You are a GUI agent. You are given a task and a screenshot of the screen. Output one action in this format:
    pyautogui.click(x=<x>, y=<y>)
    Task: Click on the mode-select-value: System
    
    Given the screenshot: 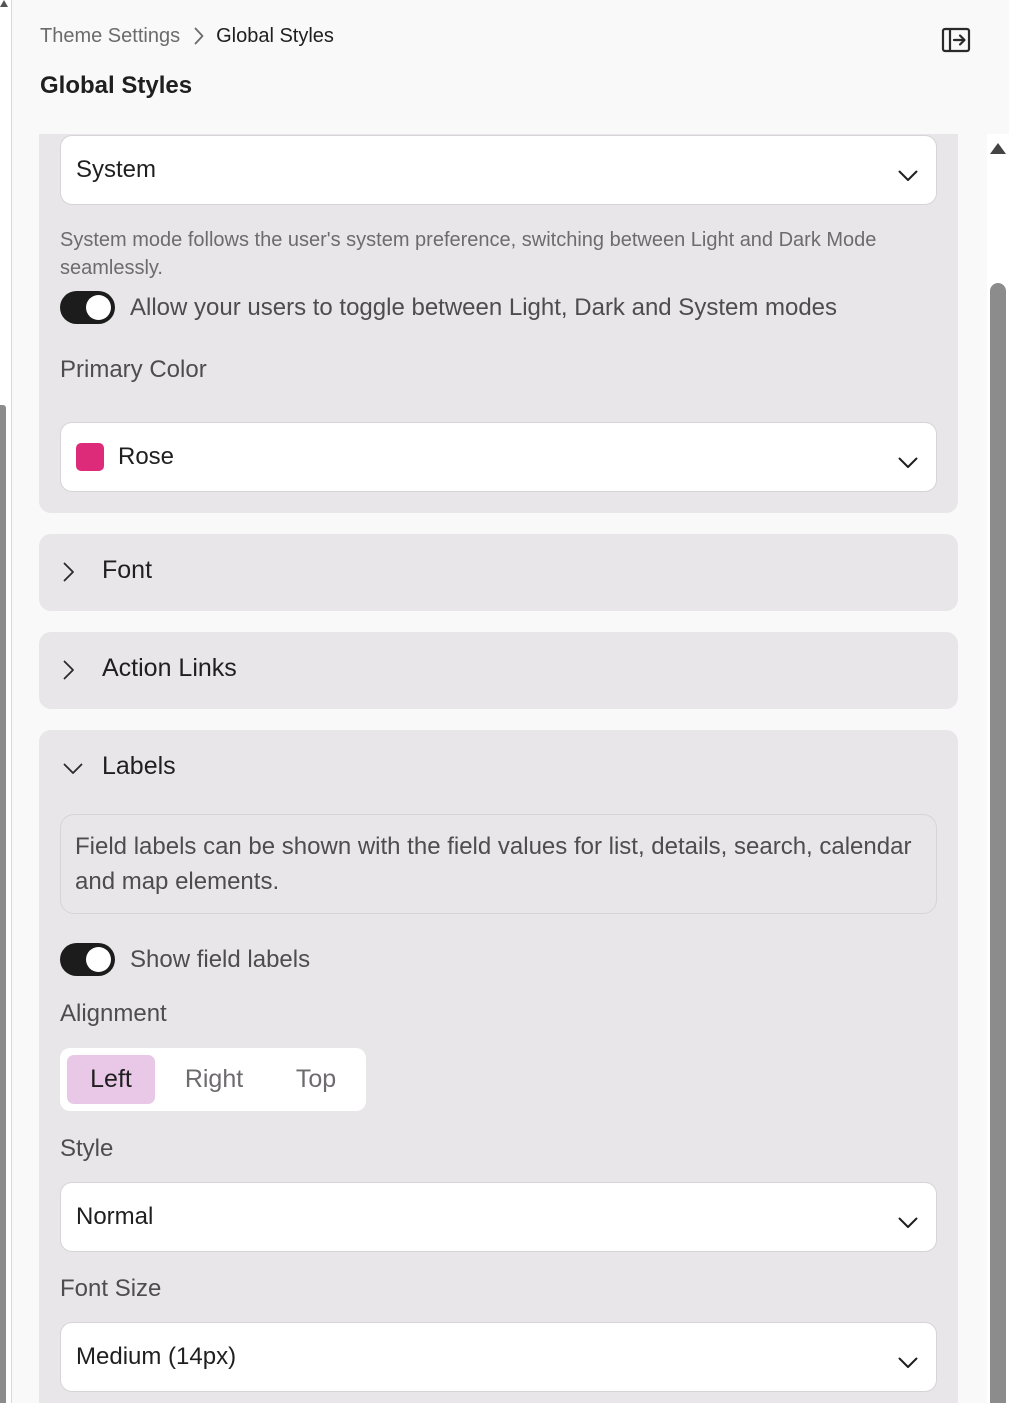 What is the action you would take?
    pyautogui.click(x=116, y=169)
    